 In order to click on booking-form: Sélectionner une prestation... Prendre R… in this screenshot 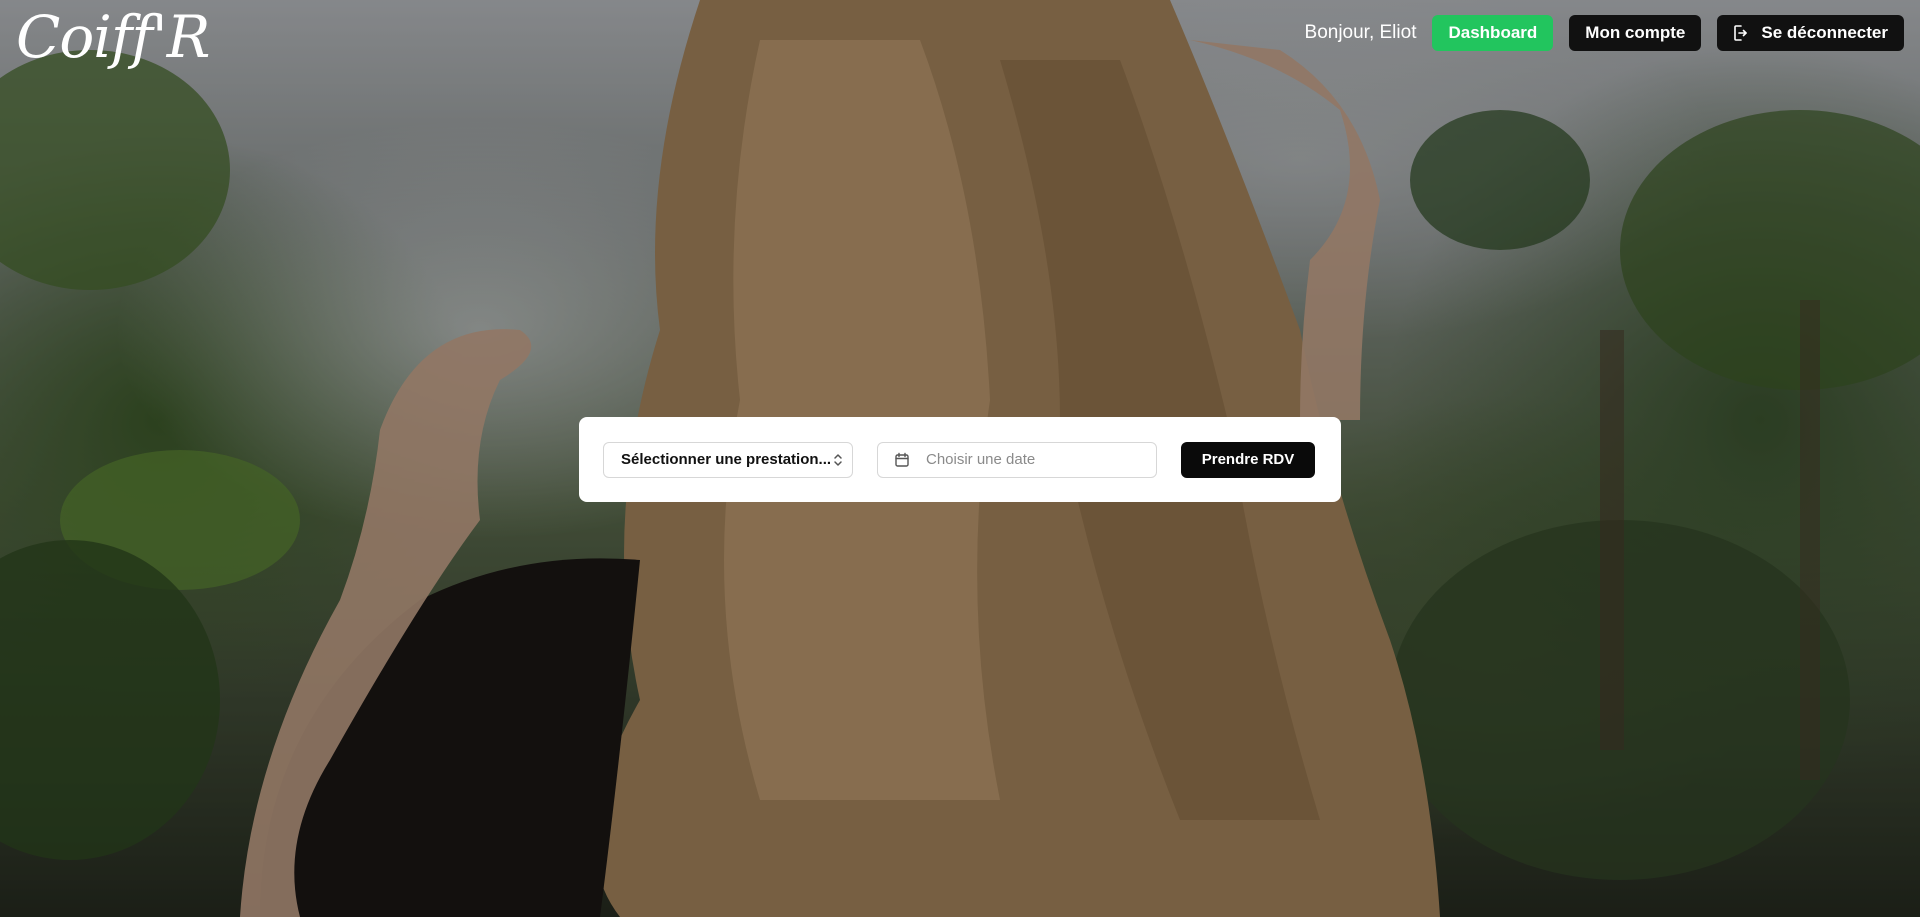, I will do `click(960, 459)`.